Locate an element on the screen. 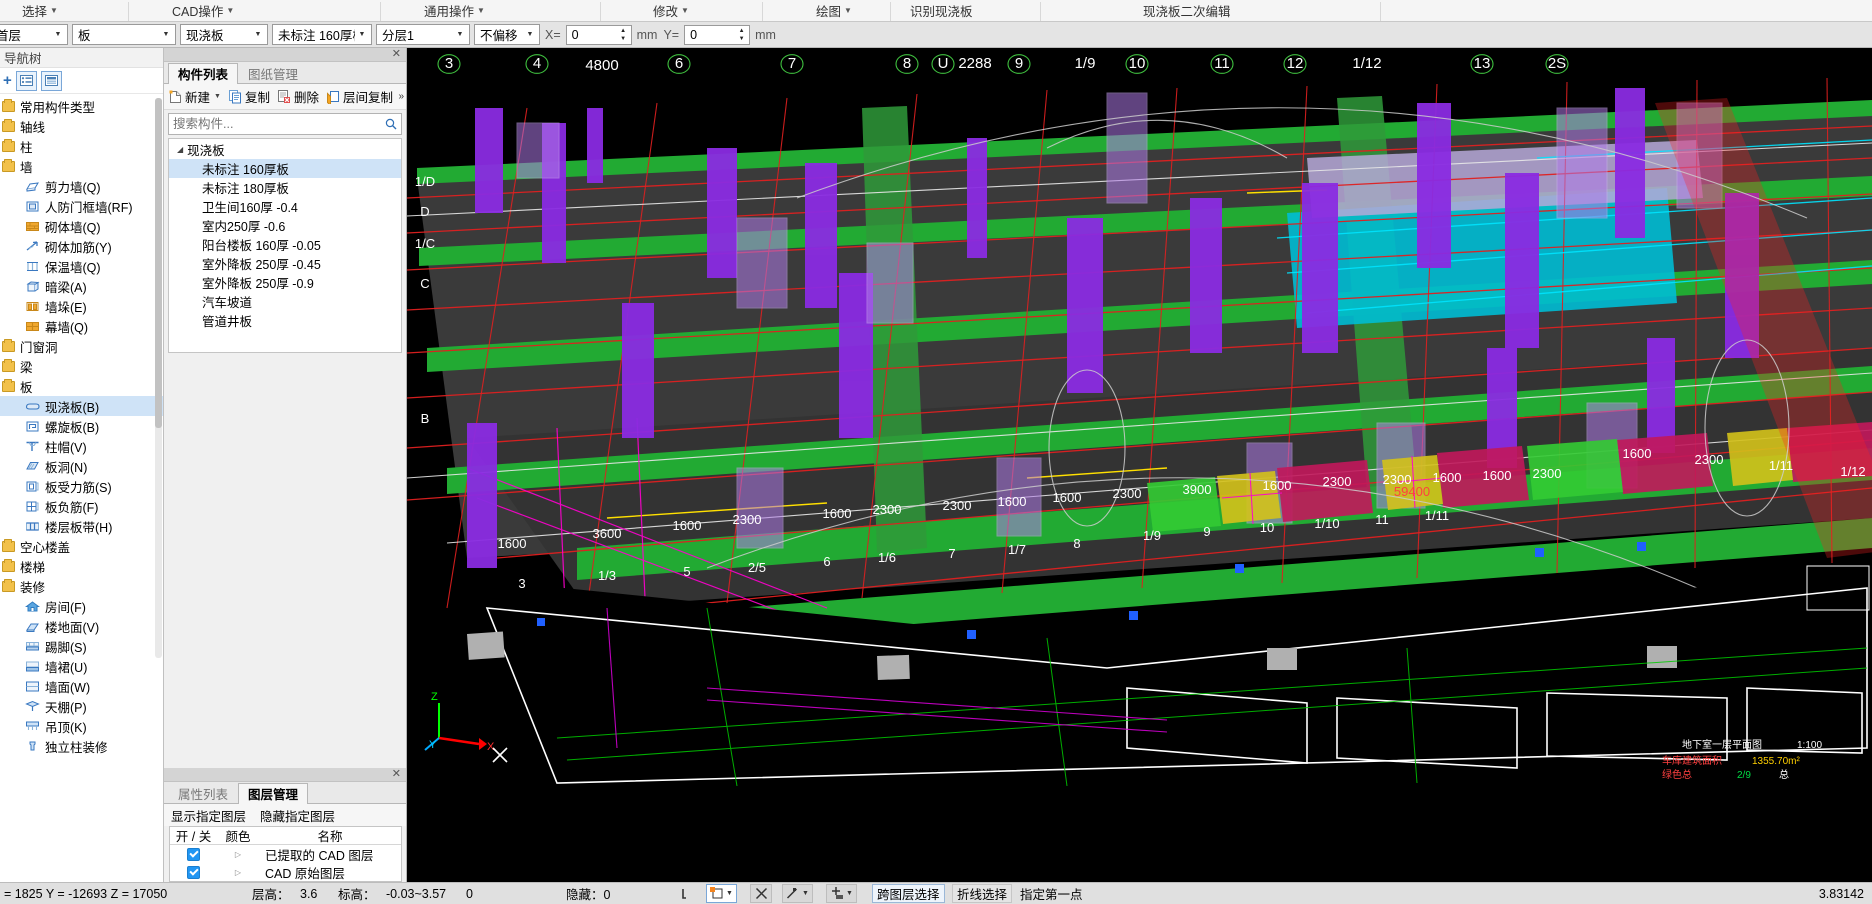  search-component-field is located at coordinates (285, 124).